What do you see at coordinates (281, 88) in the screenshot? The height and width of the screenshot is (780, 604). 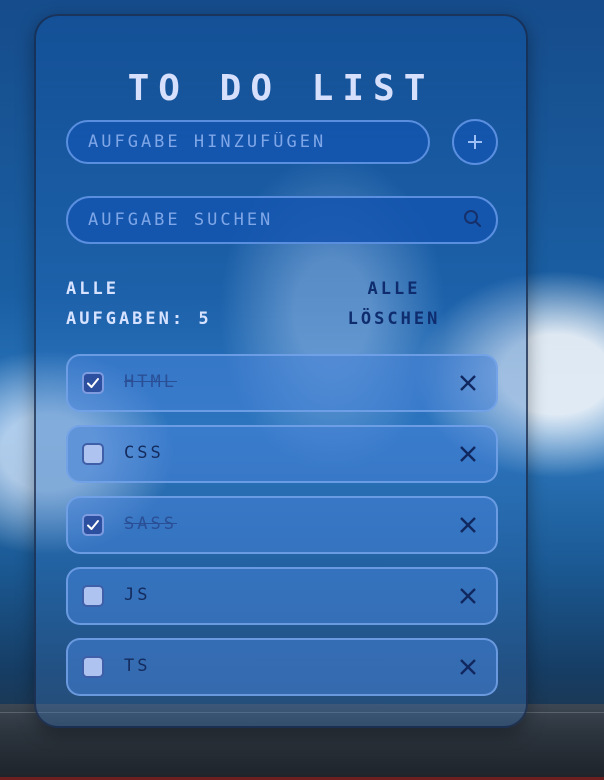 I see `page-title: TO DO LIST` at bounding box center [281, 88].